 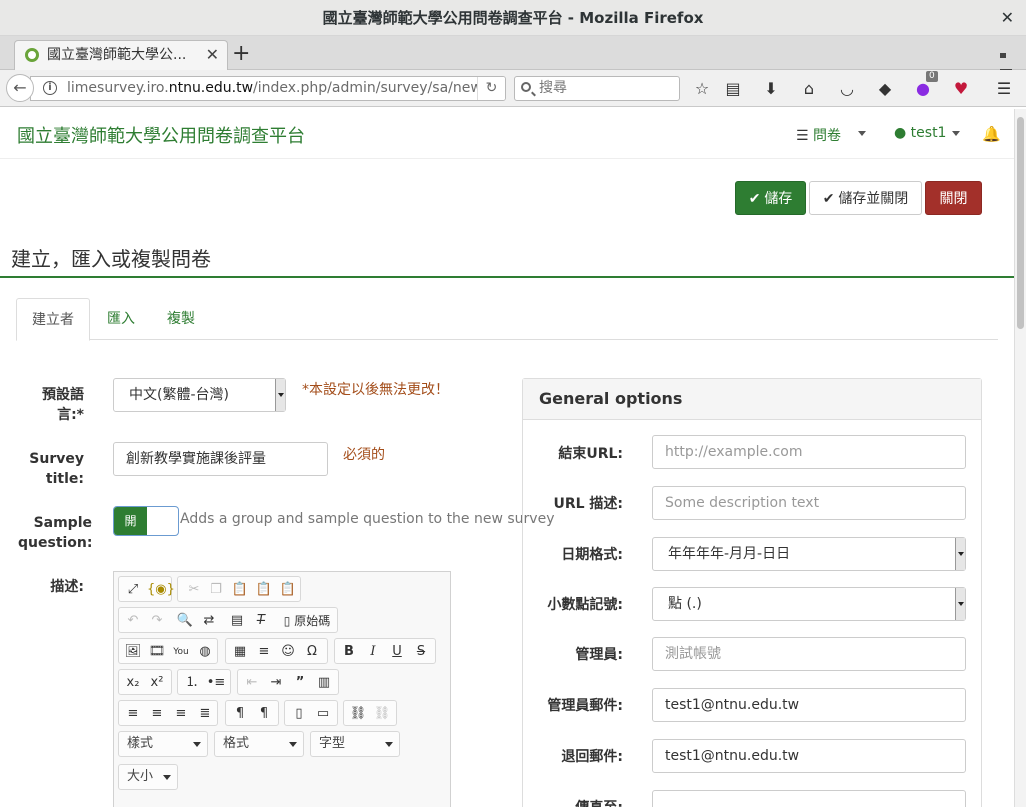 I want to click on youtube-icon: You, so click(x=181, y=652).